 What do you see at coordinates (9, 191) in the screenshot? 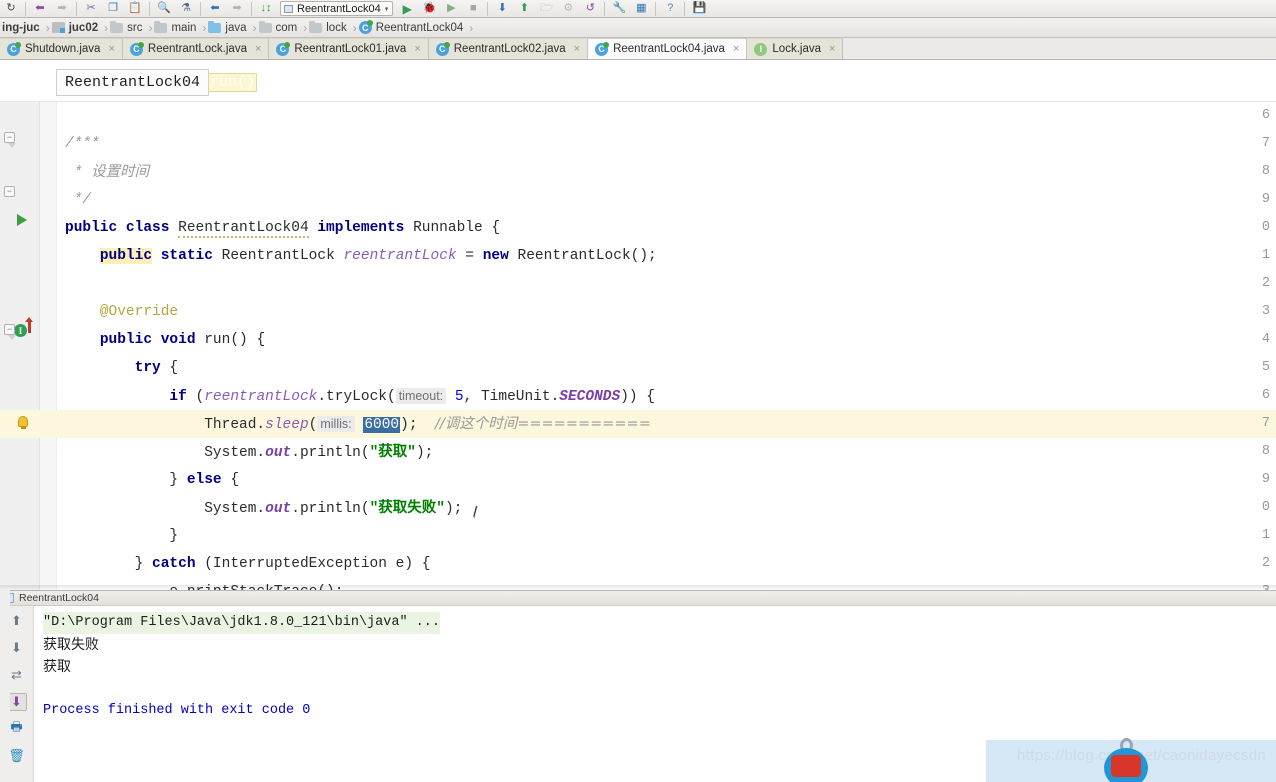
I see `fold-handle-comment-end: −` at bounding box center [9, 191].